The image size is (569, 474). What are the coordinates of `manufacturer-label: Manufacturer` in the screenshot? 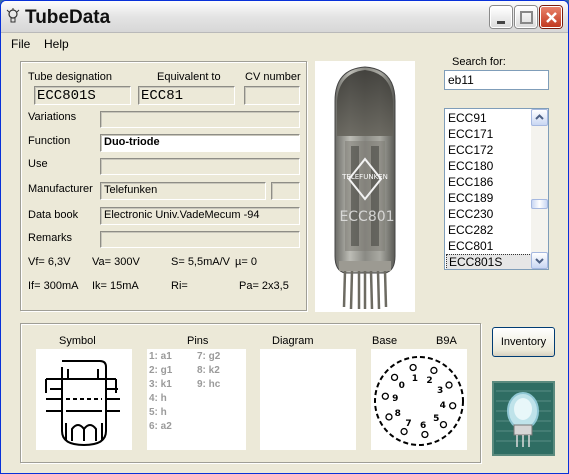 It's located at (60, 189).